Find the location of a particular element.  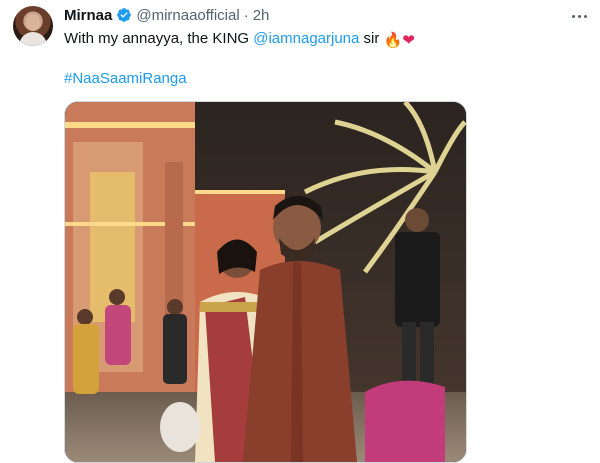

fire-emoji-icon: 🔥 is located at coordinates (393, 40).